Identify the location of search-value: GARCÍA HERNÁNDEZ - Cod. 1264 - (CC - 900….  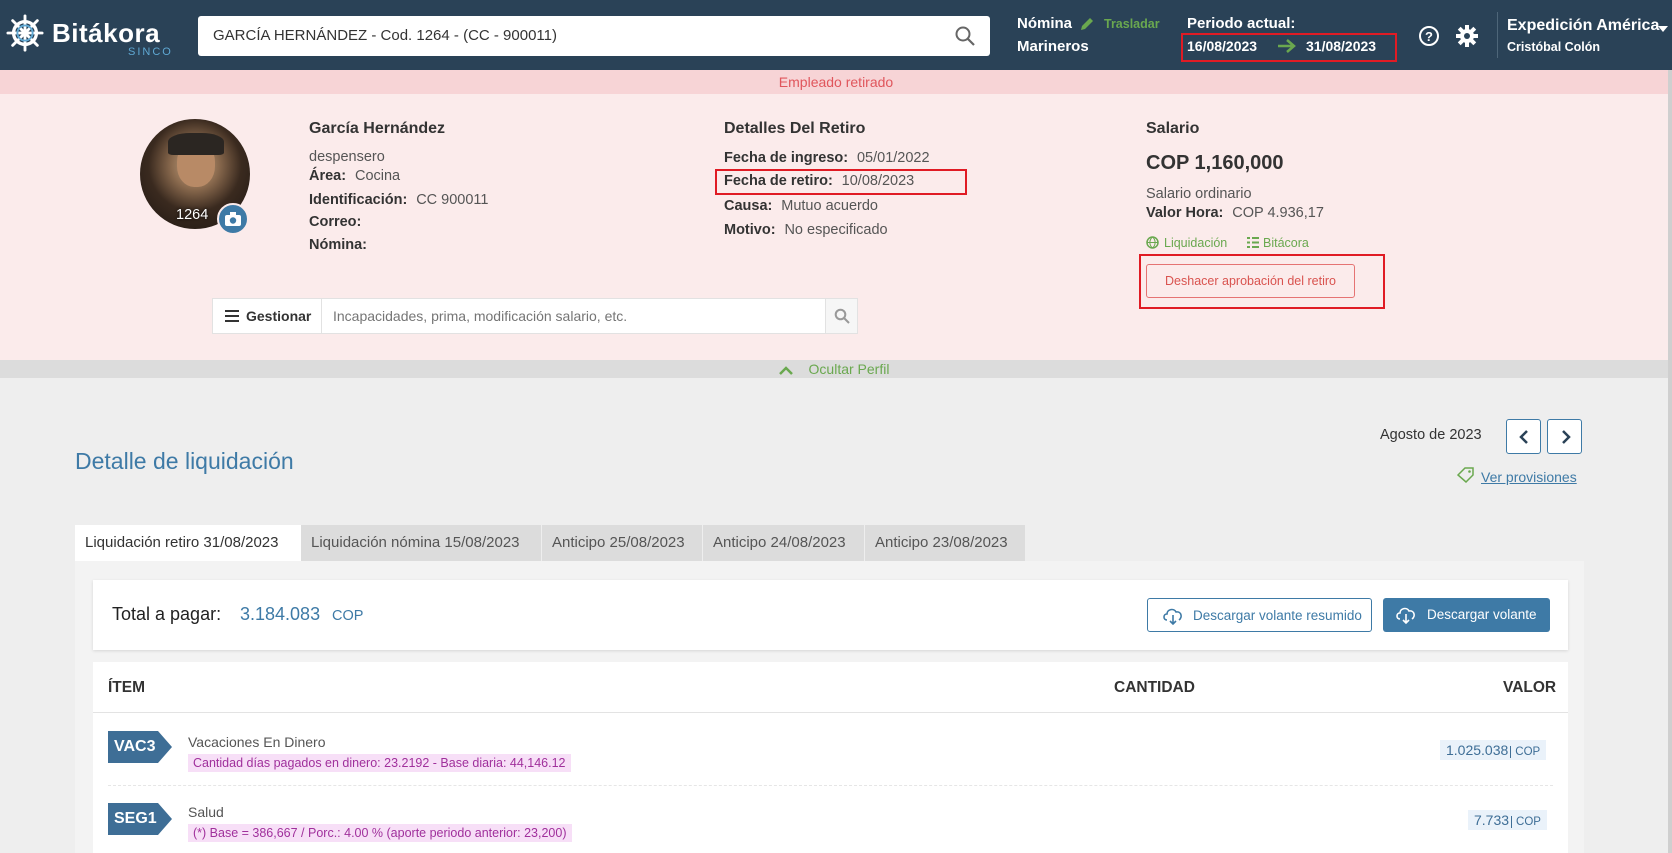
(385, 35).